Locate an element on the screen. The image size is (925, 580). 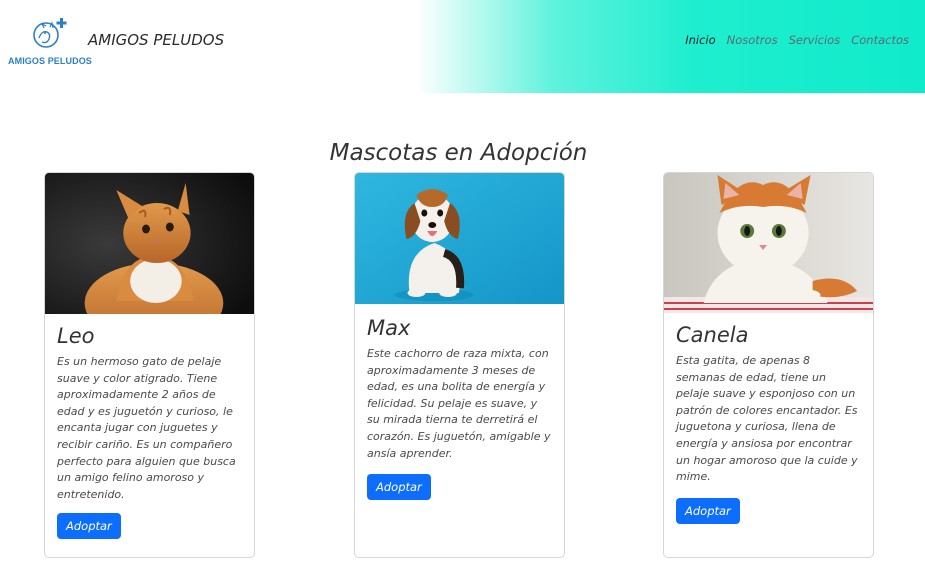
main-nav: Inicio Nosotros Servicios Contactos is located at coordinates (797, 40).